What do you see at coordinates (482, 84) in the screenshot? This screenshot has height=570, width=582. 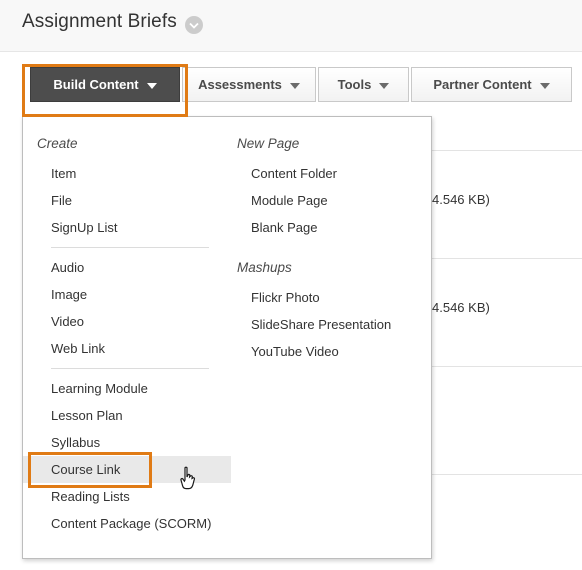 I see `partner-content-label: Partner Content` at bounding box center [482, 84].